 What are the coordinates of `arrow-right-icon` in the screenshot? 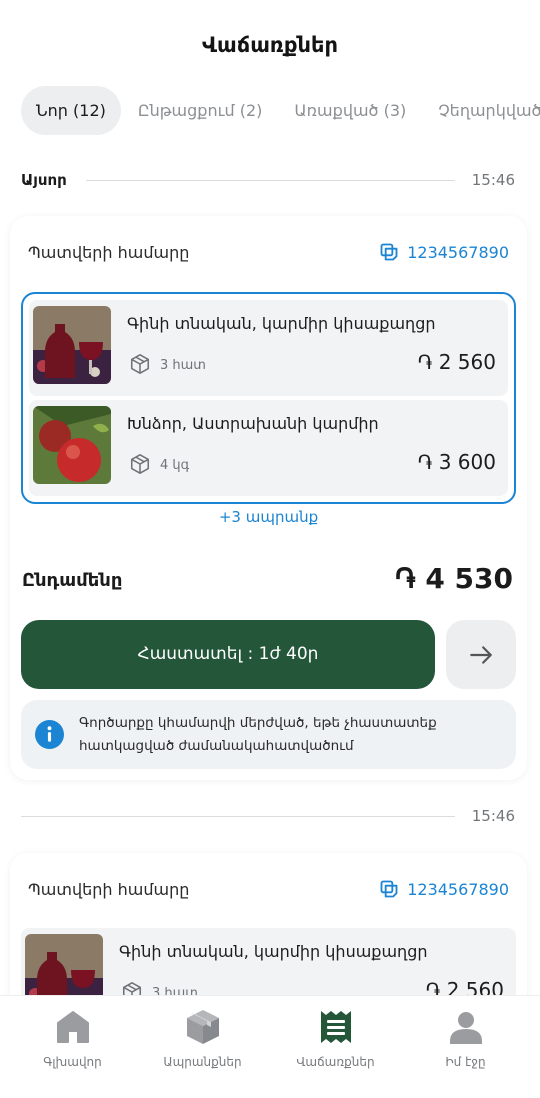 It's located at (481, 655).